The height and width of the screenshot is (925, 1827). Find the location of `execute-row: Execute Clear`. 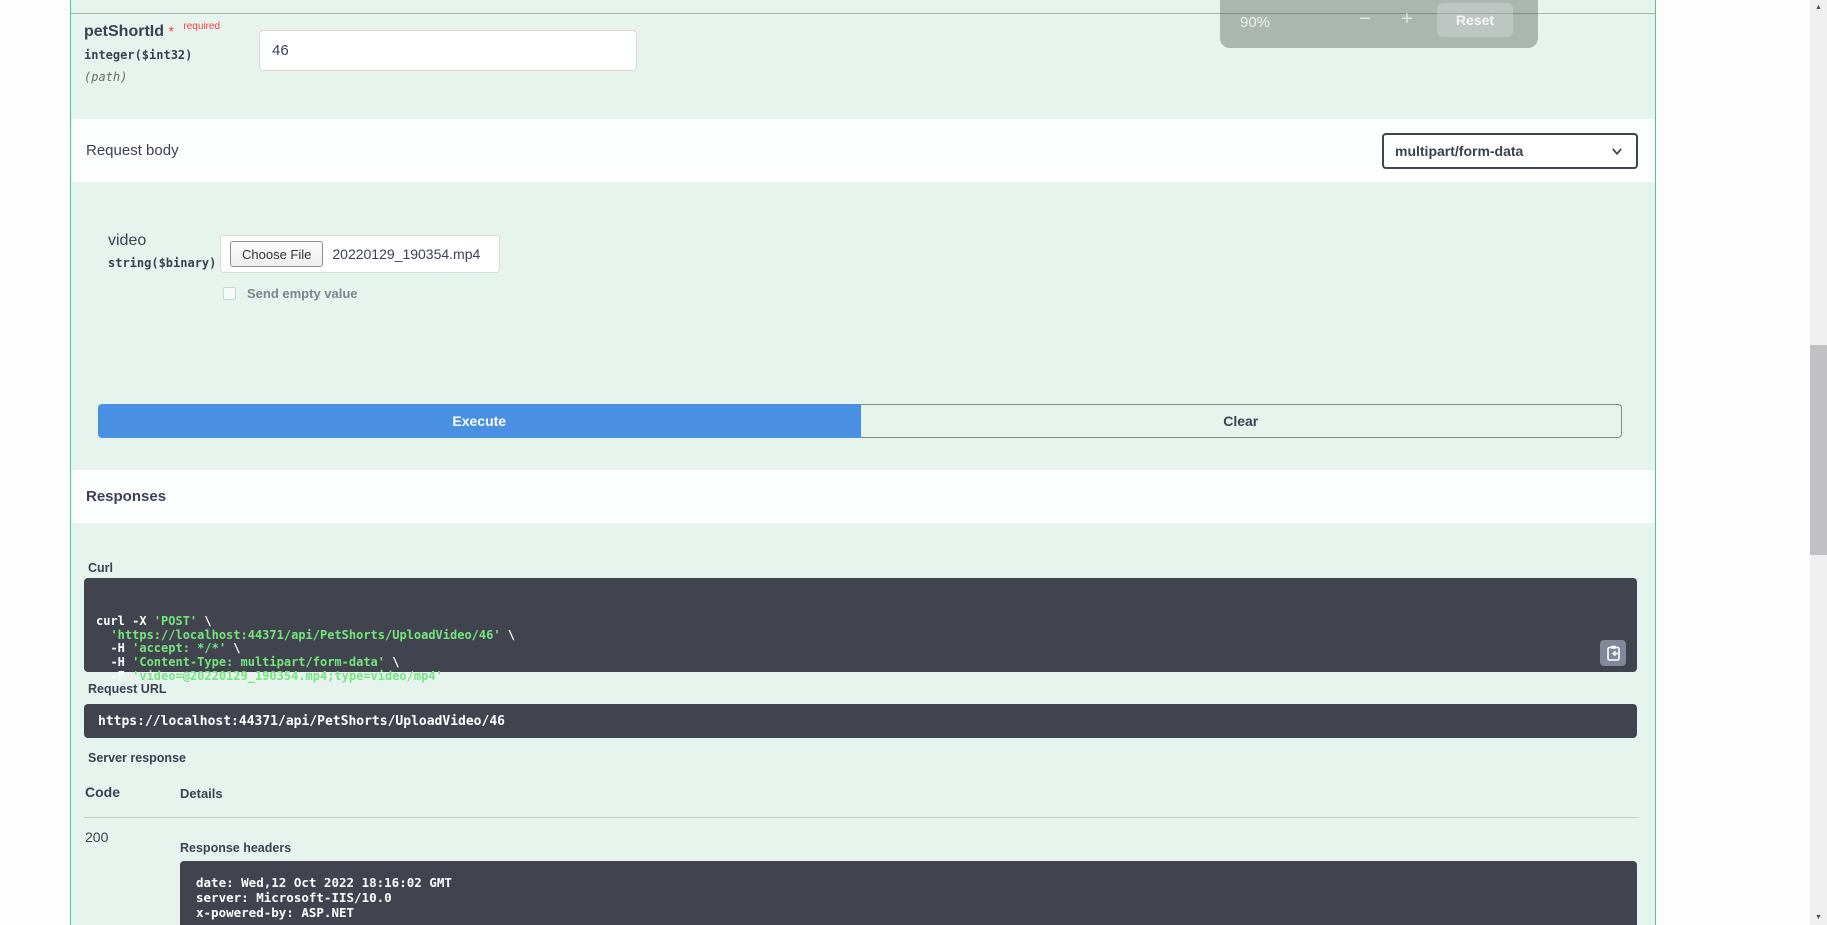

execute-row: Execute Clear is located at coordinates (860, 421).